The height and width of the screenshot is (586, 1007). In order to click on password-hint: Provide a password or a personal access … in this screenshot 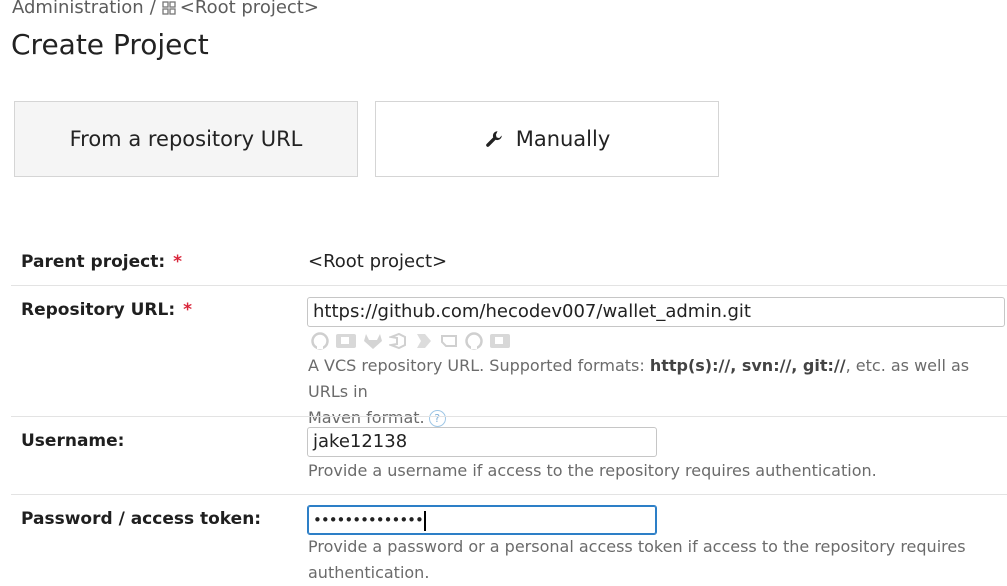, I will do `click(653, 560)`.